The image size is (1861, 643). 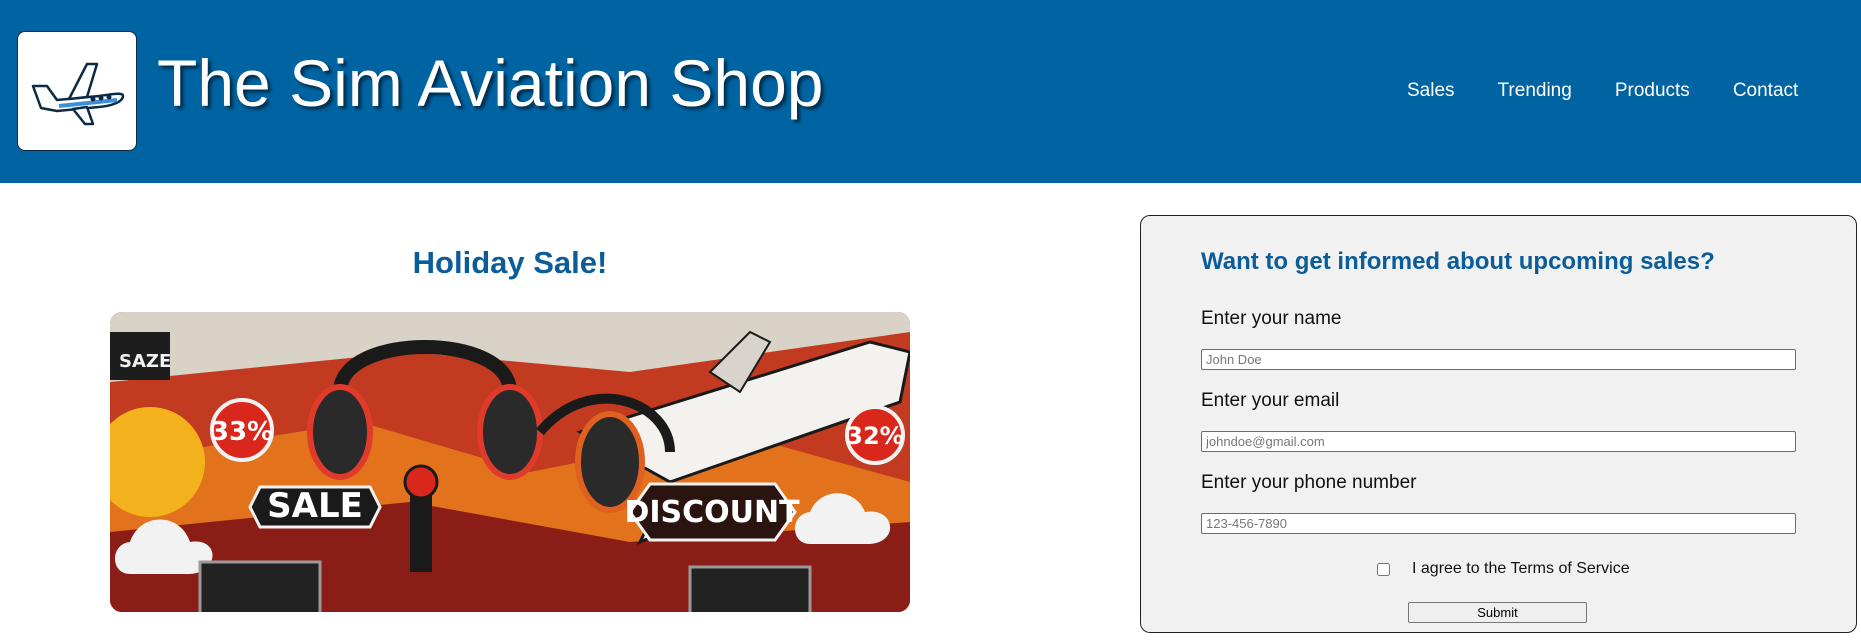 I want to click on banner-discount-sign: DISCOUNT, so click(x=712, y=512).